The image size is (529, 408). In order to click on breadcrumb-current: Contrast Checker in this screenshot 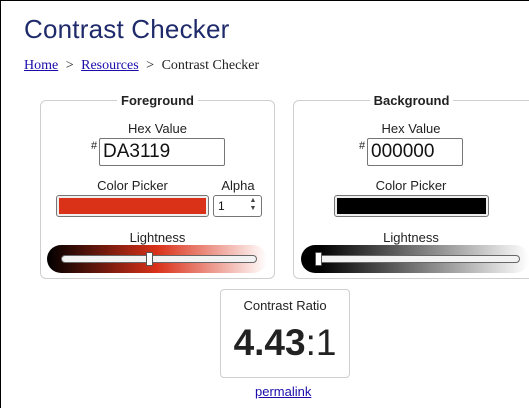, I will do `click(210, 65)`.